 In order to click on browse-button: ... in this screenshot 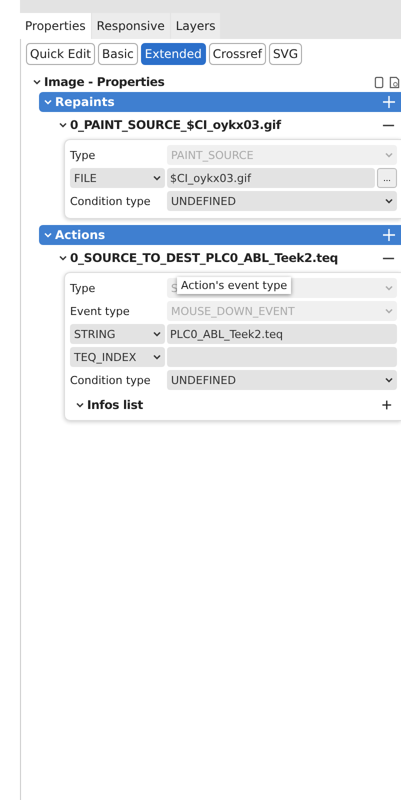, I will do `click(387, 178)`.